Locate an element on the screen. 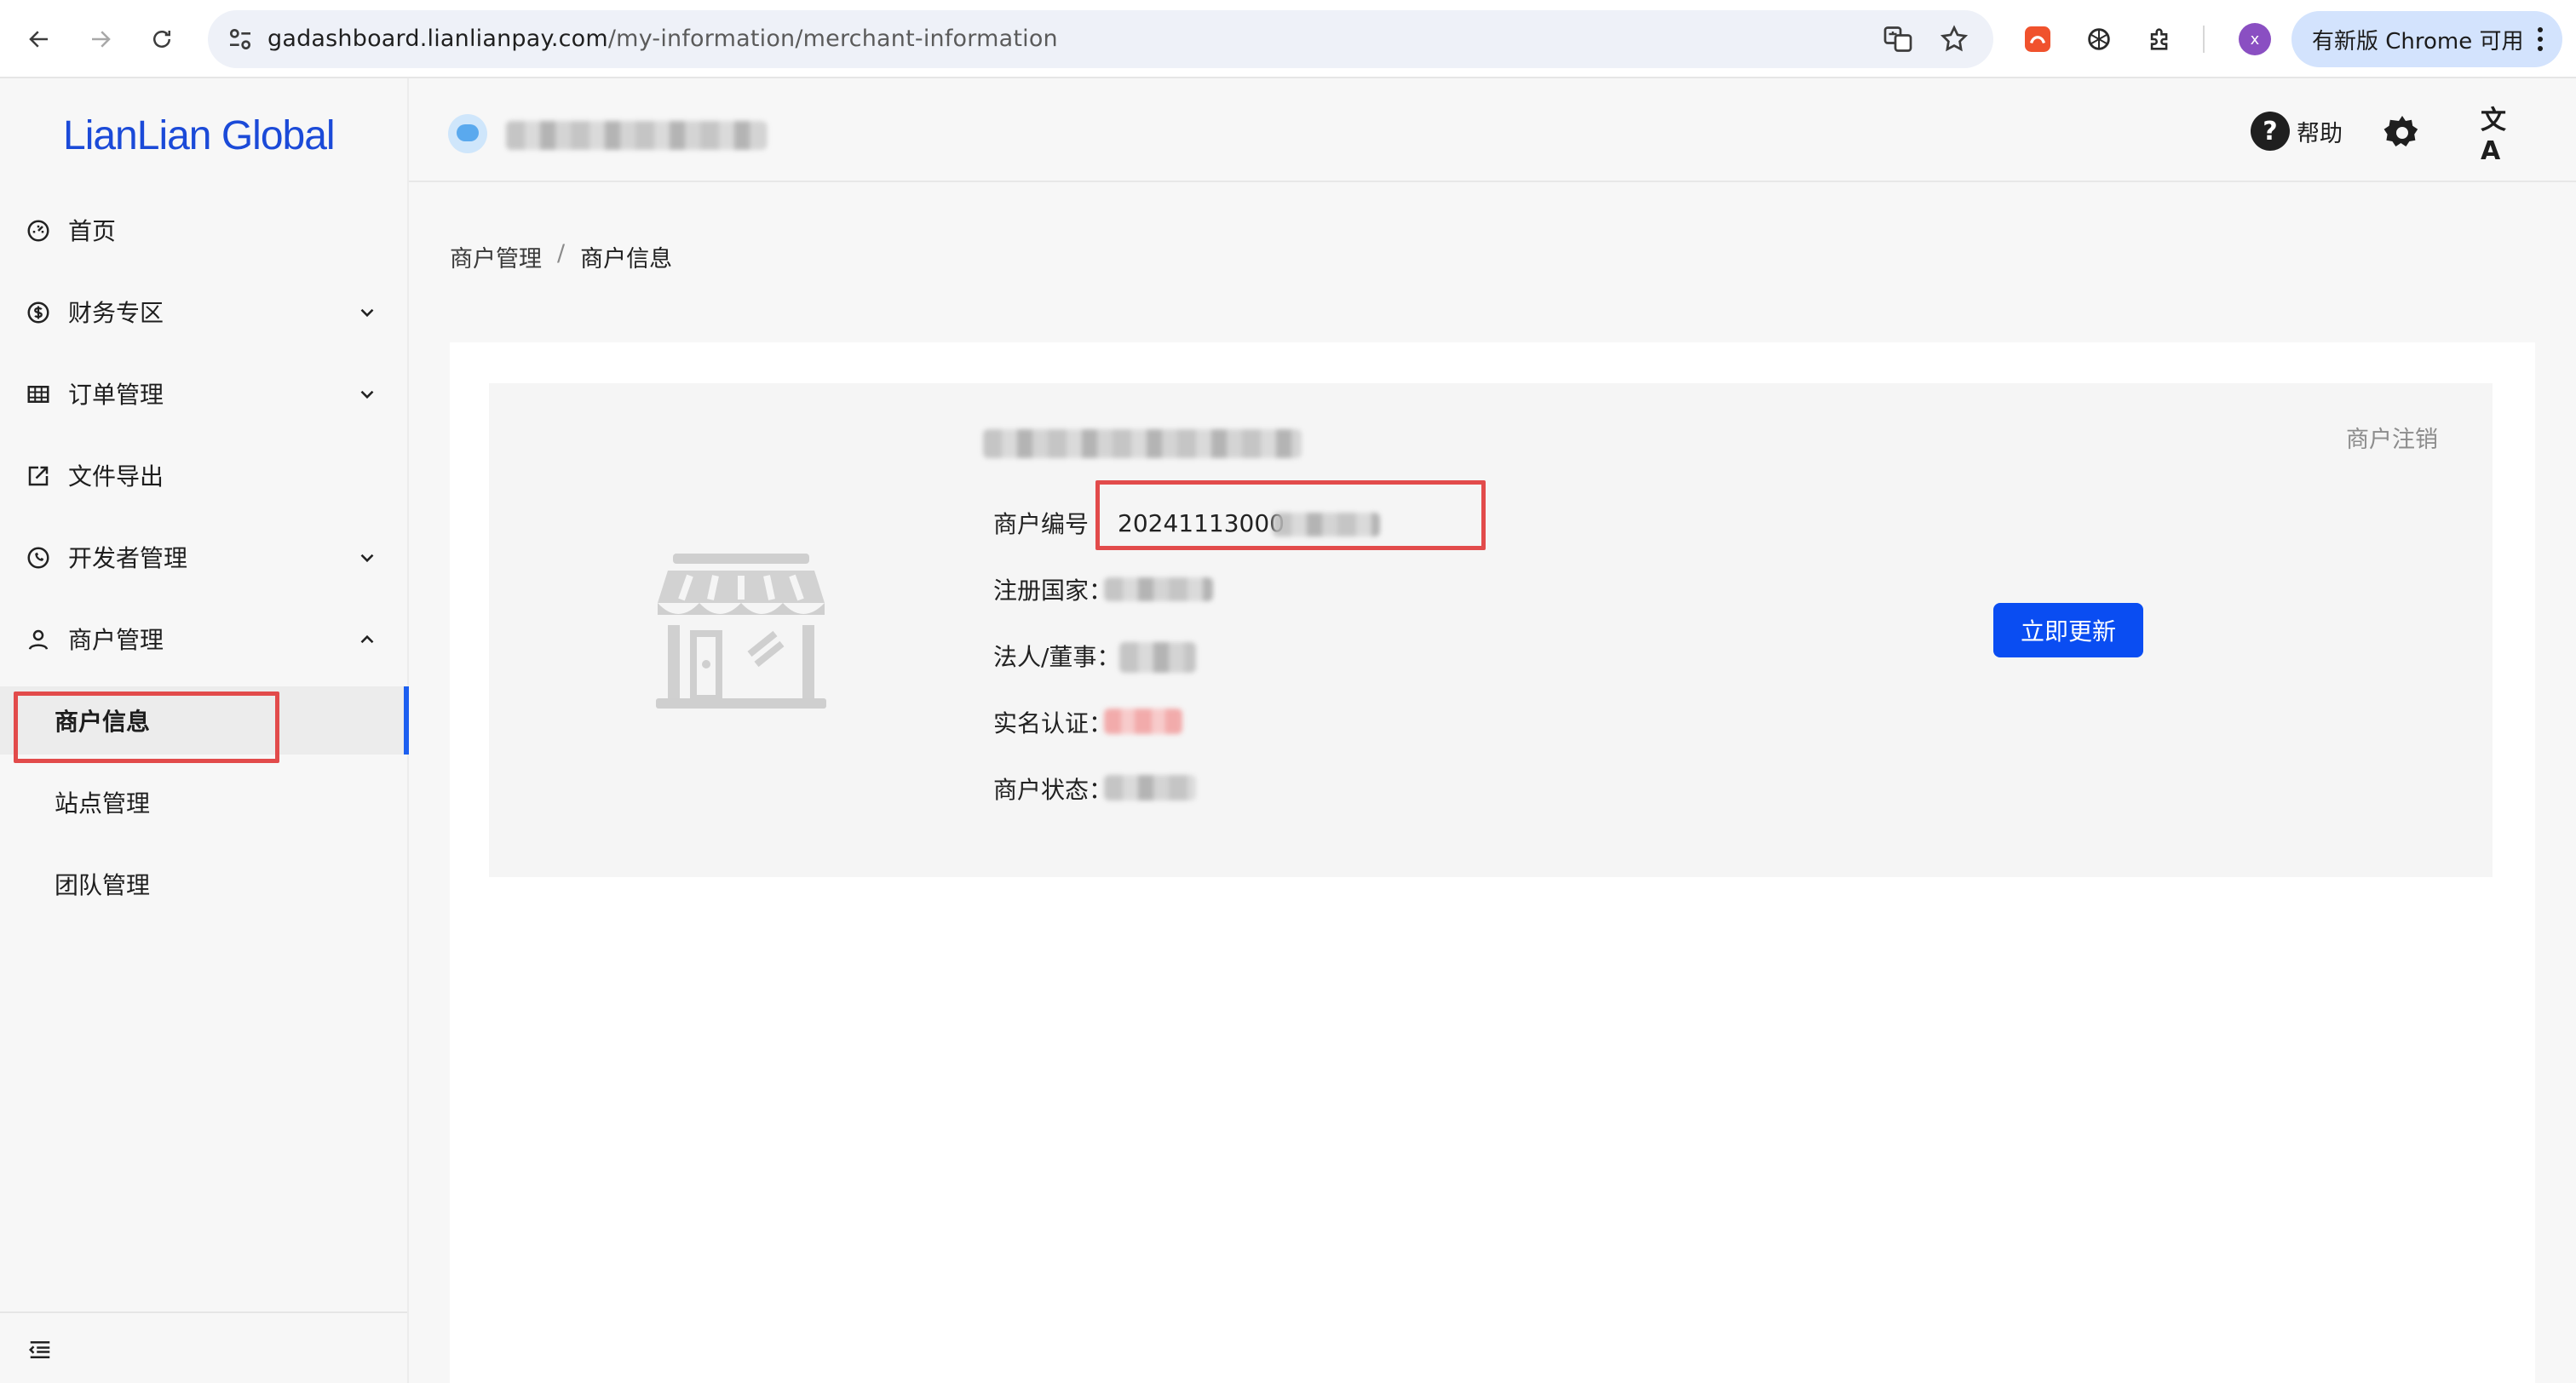 The image size is (2576, 1383). merchant-status-label: 商户状态： is located at coordinates (1053, 790).